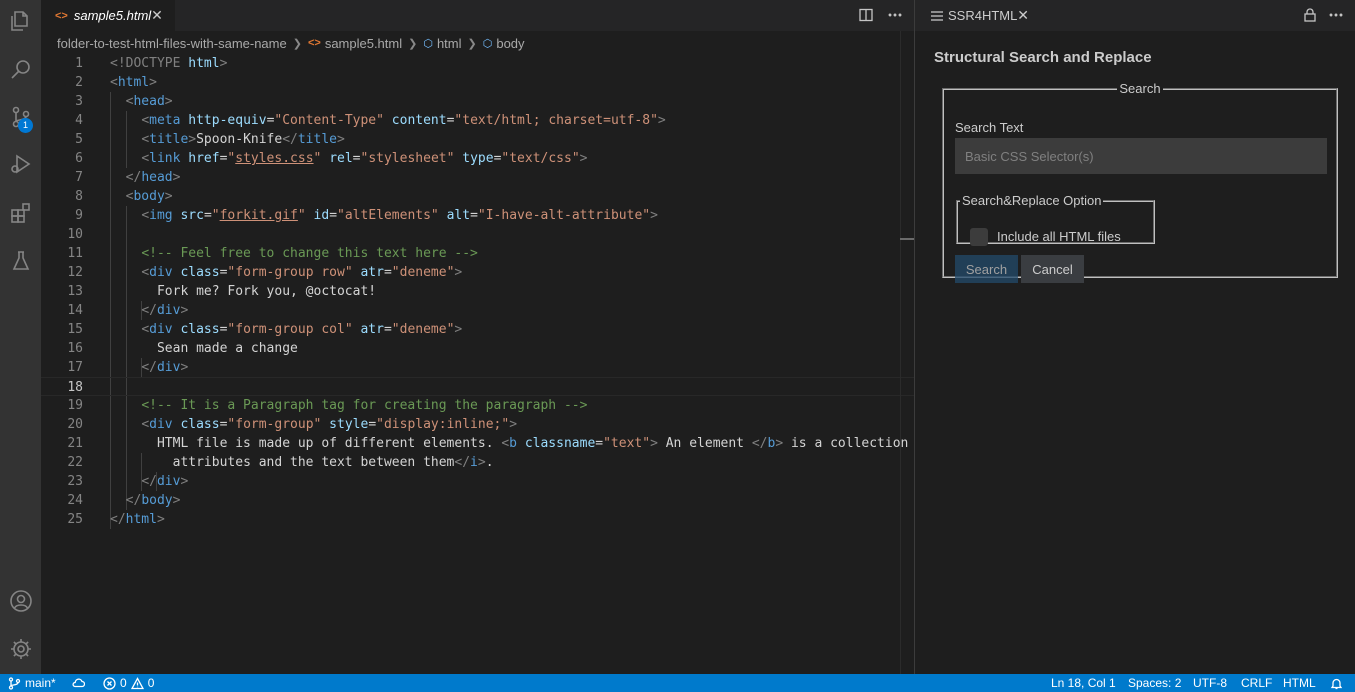 The width and height of the screenshot is (1355, 692). Describe the element at coordinates (477, 15) in the screenshot. I see `editor-tab-bar: <> sample5.html ✕` at that location.